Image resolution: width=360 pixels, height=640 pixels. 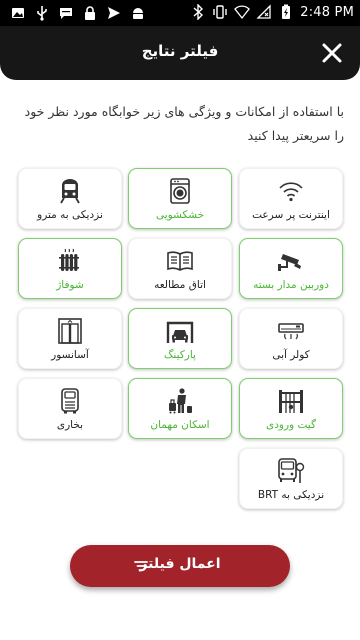 I want to click on page-title: فیلتر نتایج, so click(x=180, y=51).